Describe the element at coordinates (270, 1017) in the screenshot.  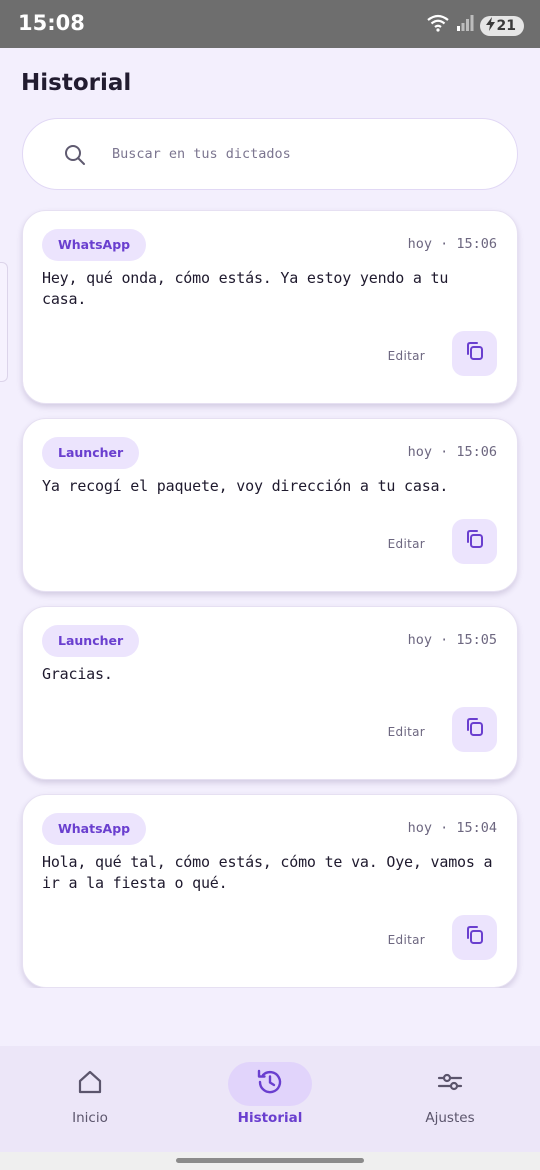
I see `list-clip-area` at that location.